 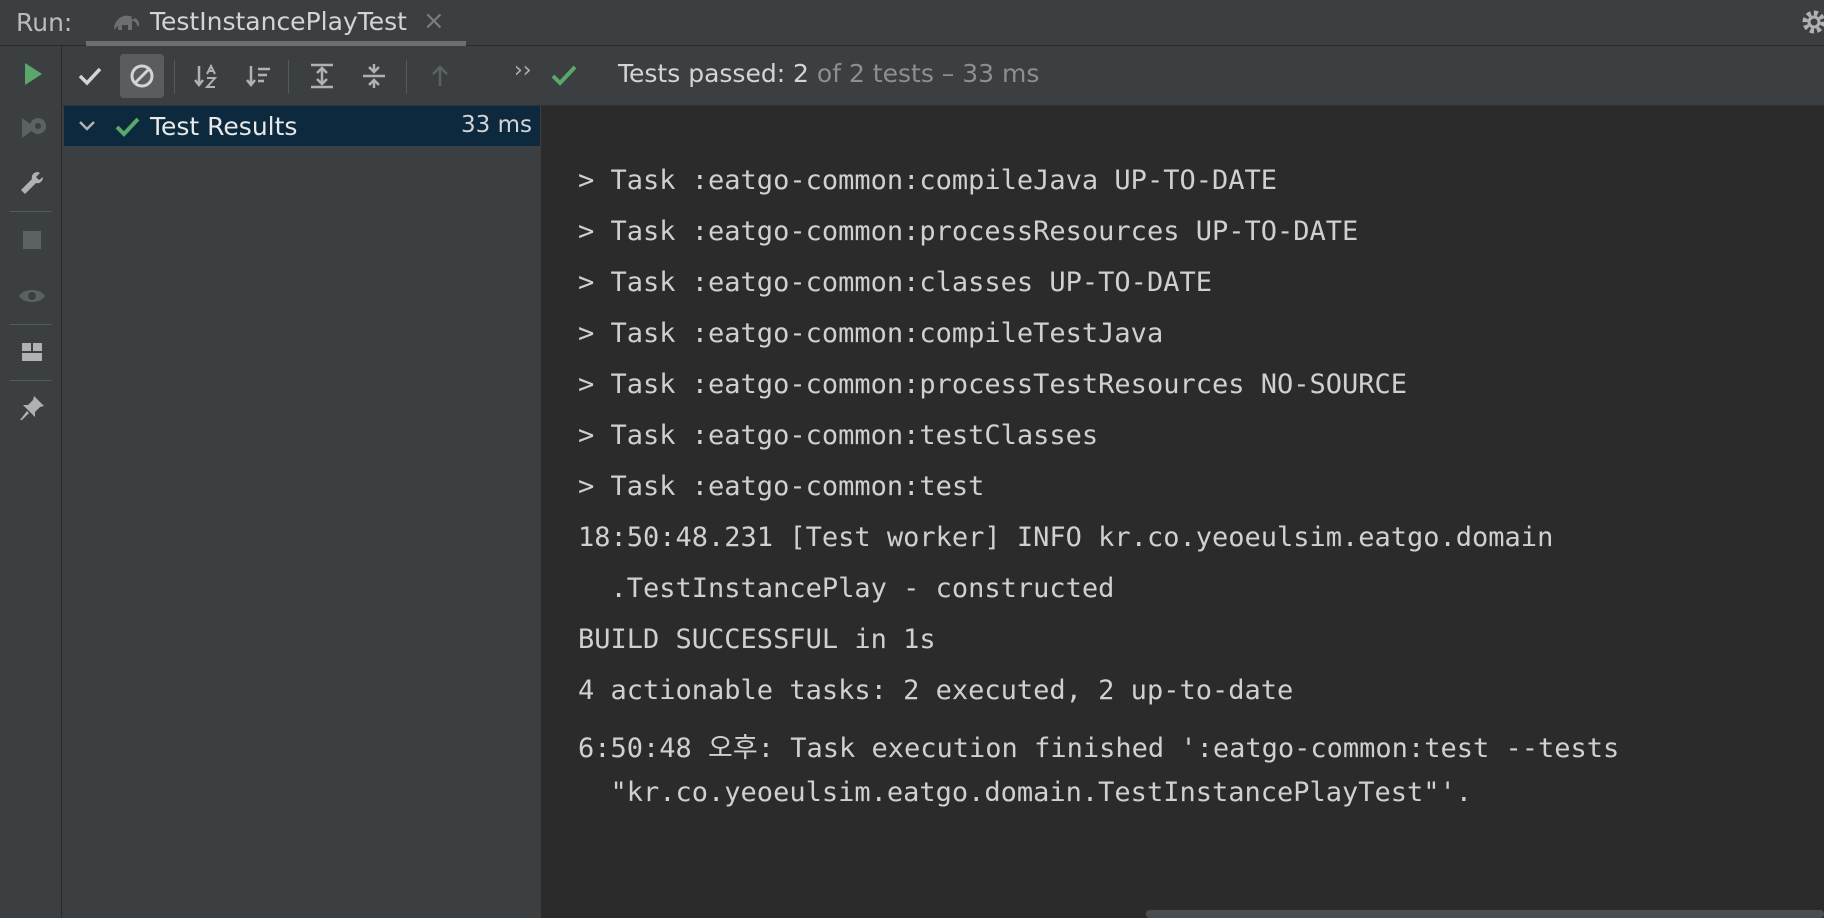 I want to click on checkmark-icon, so click(x=90, y=76).